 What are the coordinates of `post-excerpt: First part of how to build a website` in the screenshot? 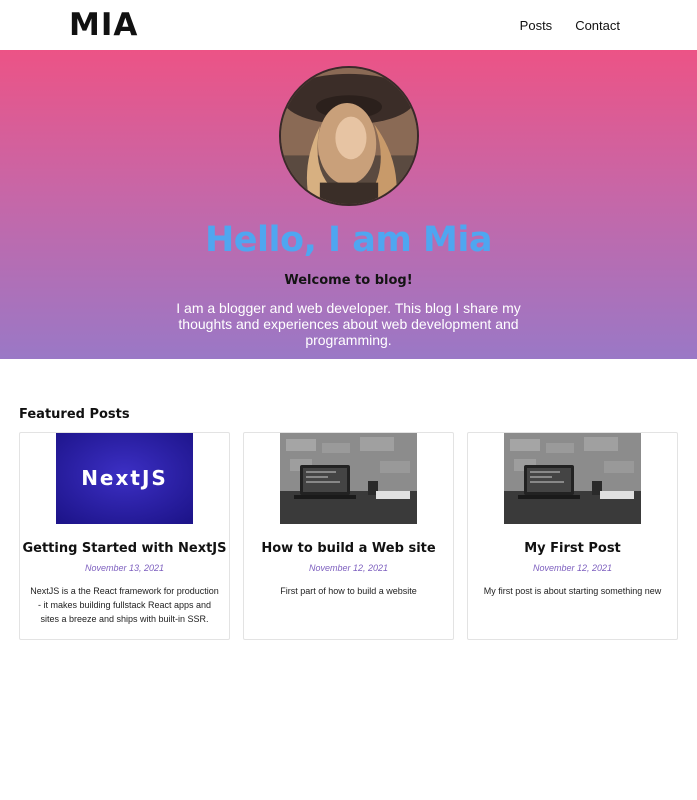 It's located at (348, 591).